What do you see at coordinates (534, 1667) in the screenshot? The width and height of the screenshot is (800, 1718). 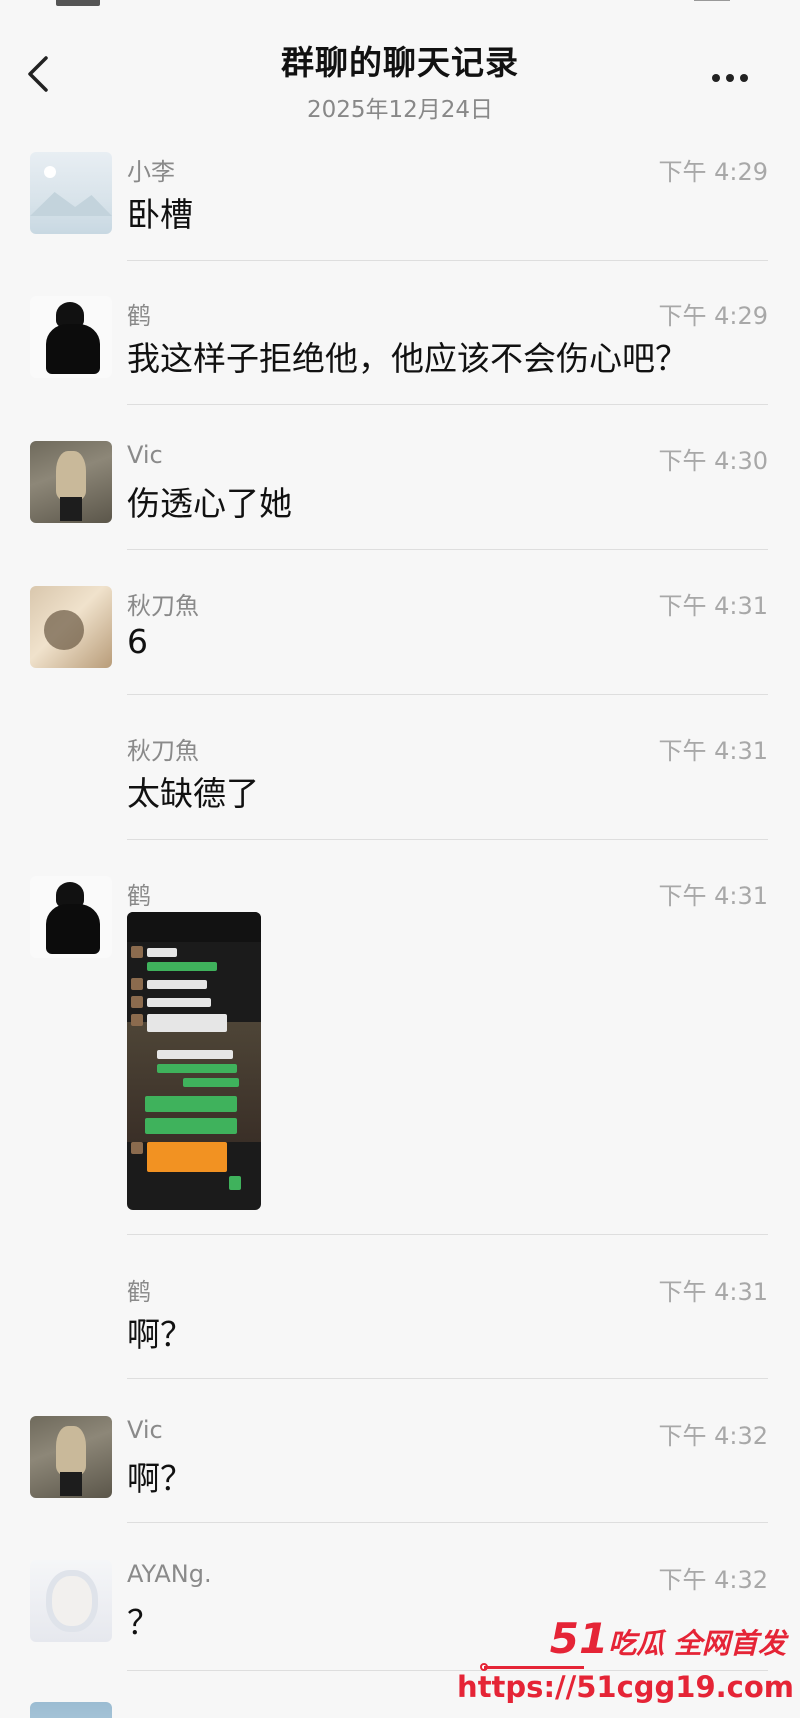 I see `watermark-line` at bounding box center [534, 1667].